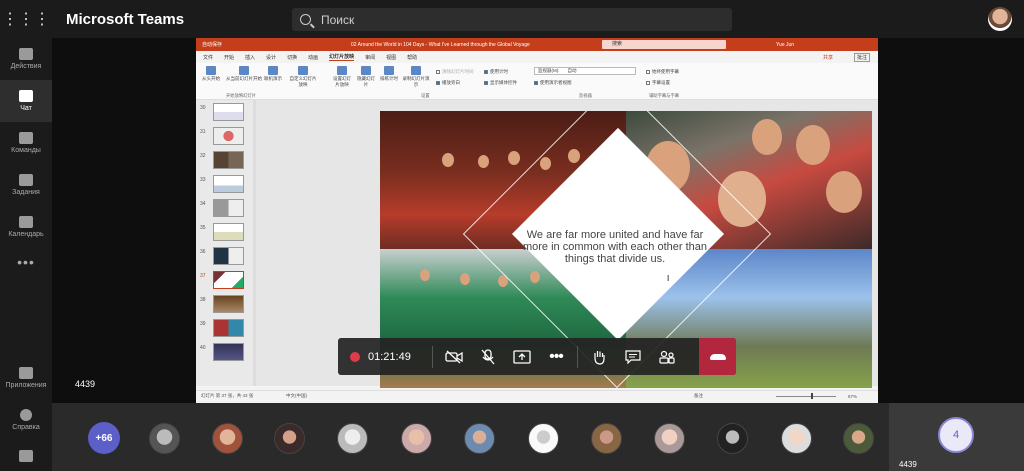  I want to click on more-apps-icon: •••, so click(26, 259).